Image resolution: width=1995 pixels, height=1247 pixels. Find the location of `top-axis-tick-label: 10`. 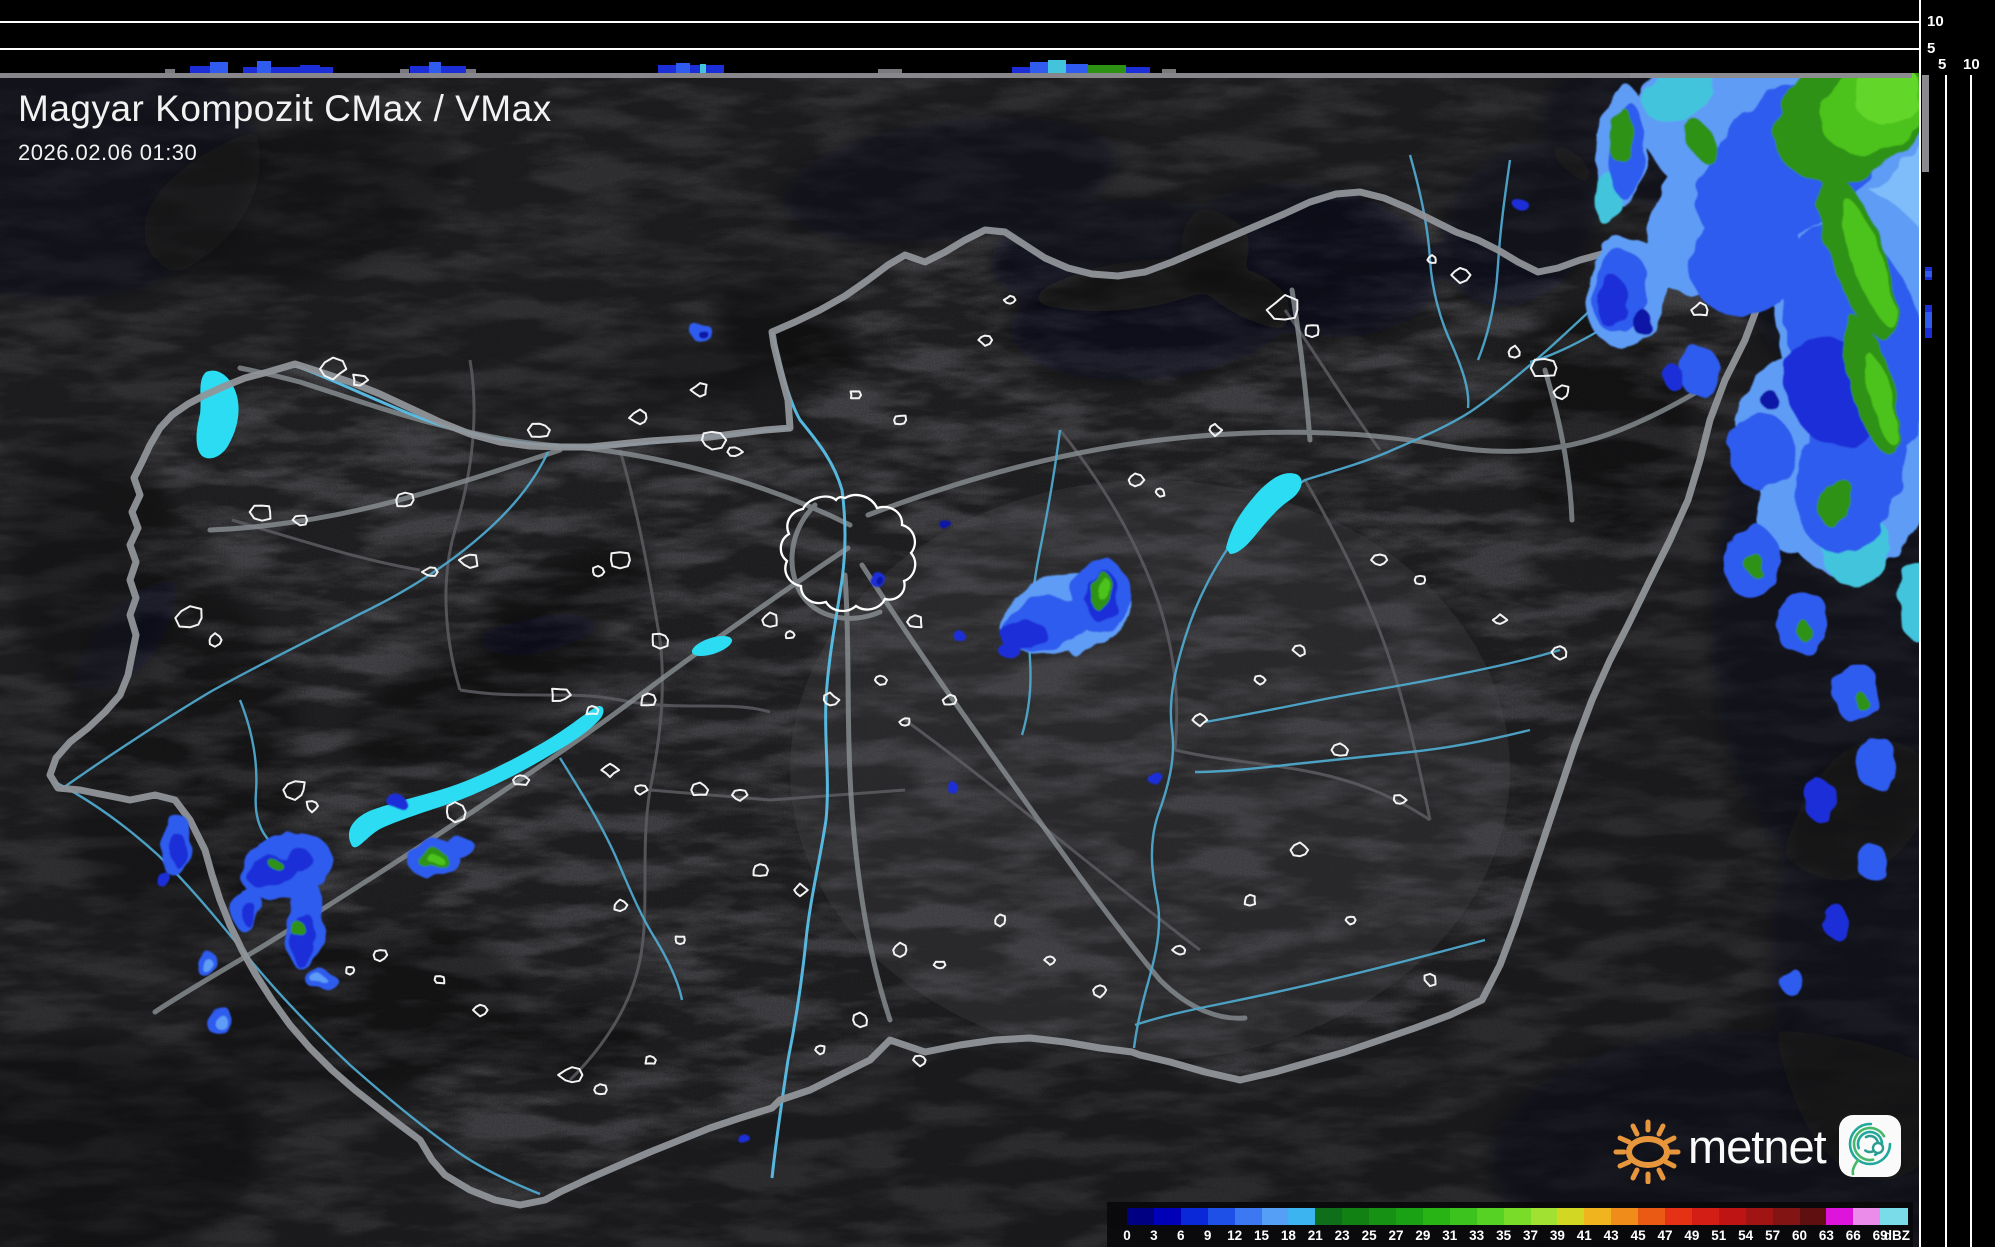

top-axis-tick-label: 10 is located at coordinates (1935, 21).